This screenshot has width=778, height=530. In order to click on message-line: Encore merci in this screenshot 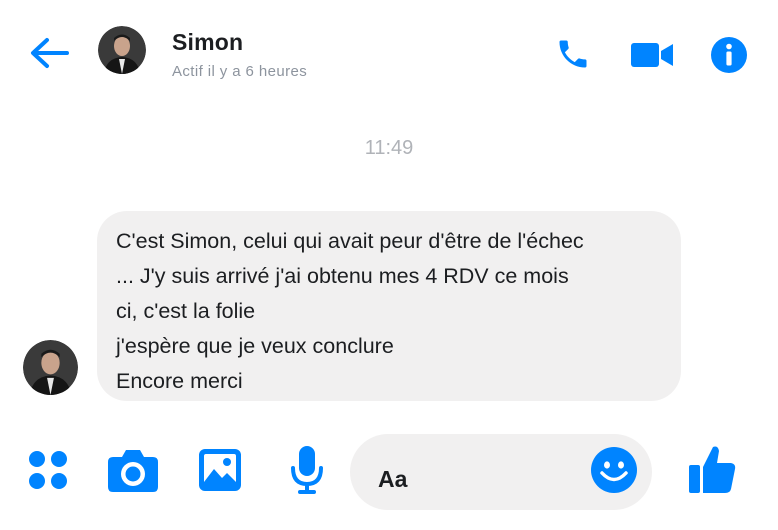, I will do `click(179, 381)`.